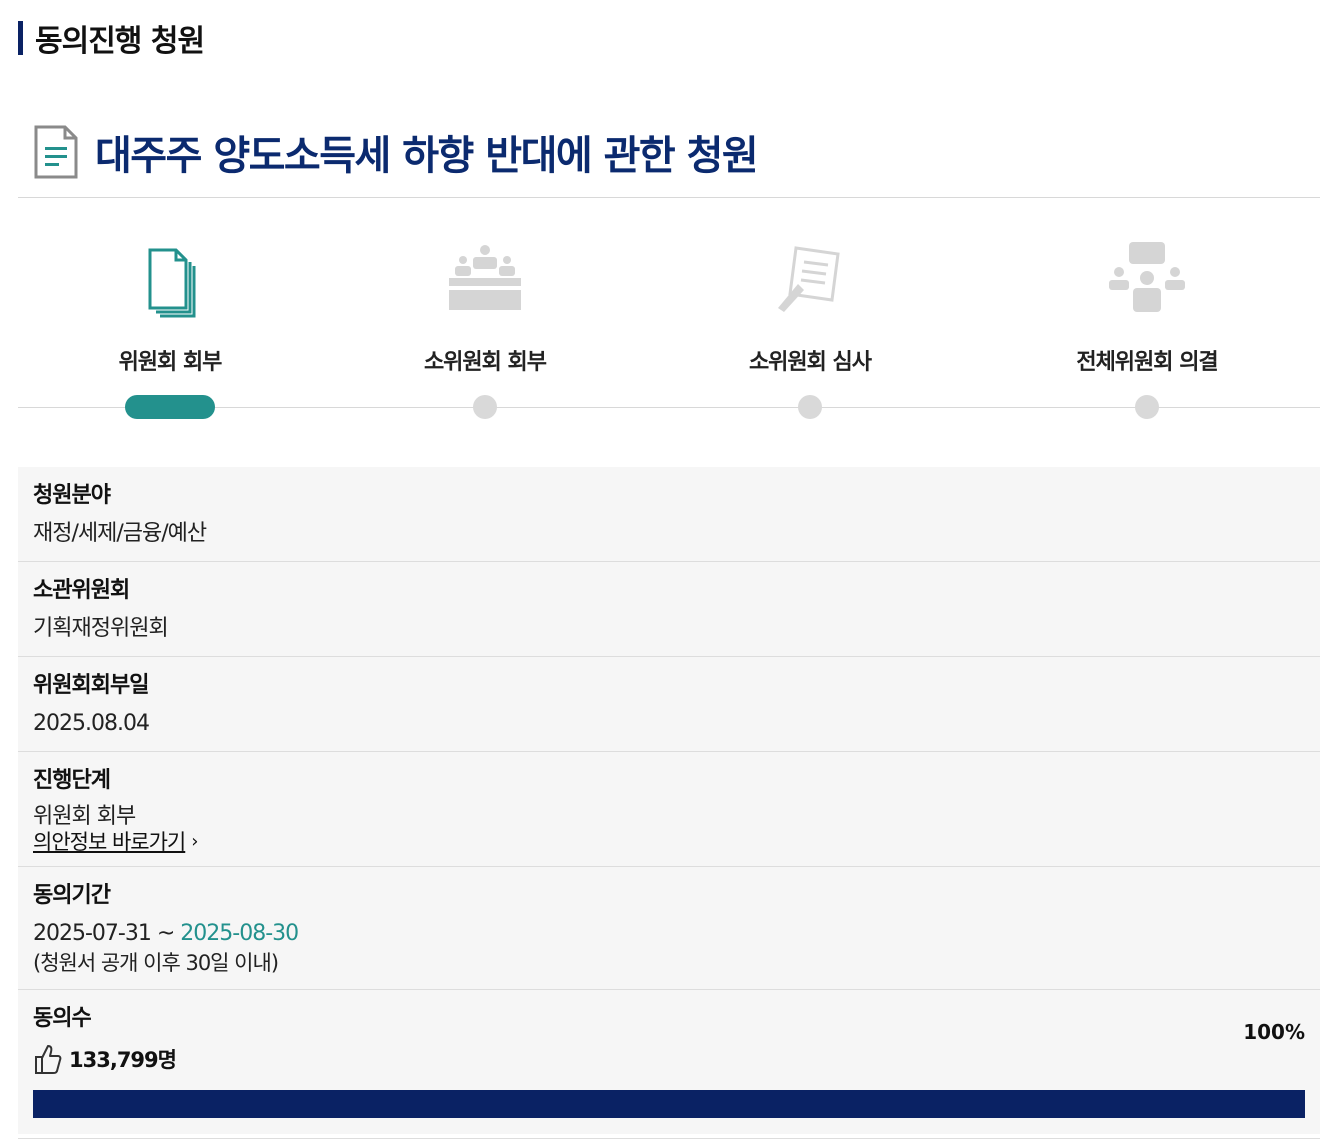  What do you see at coordinates (194, 841) in the screenshot?
I see `chevron-right-icon: ›` at bounding box center [194, 841].